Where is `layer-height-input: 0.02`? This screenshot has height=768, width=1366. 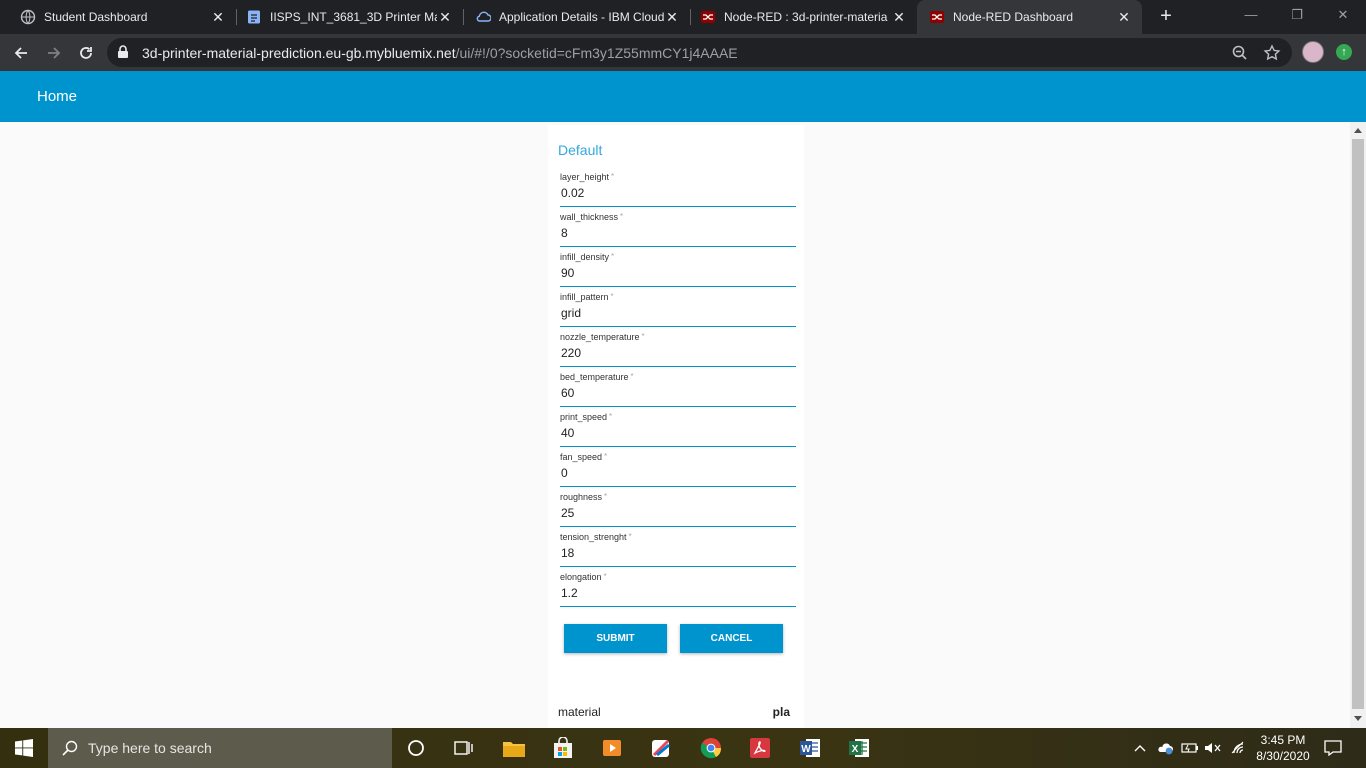 layer-height-input: 0.02 is located at coordinates (572, 193).